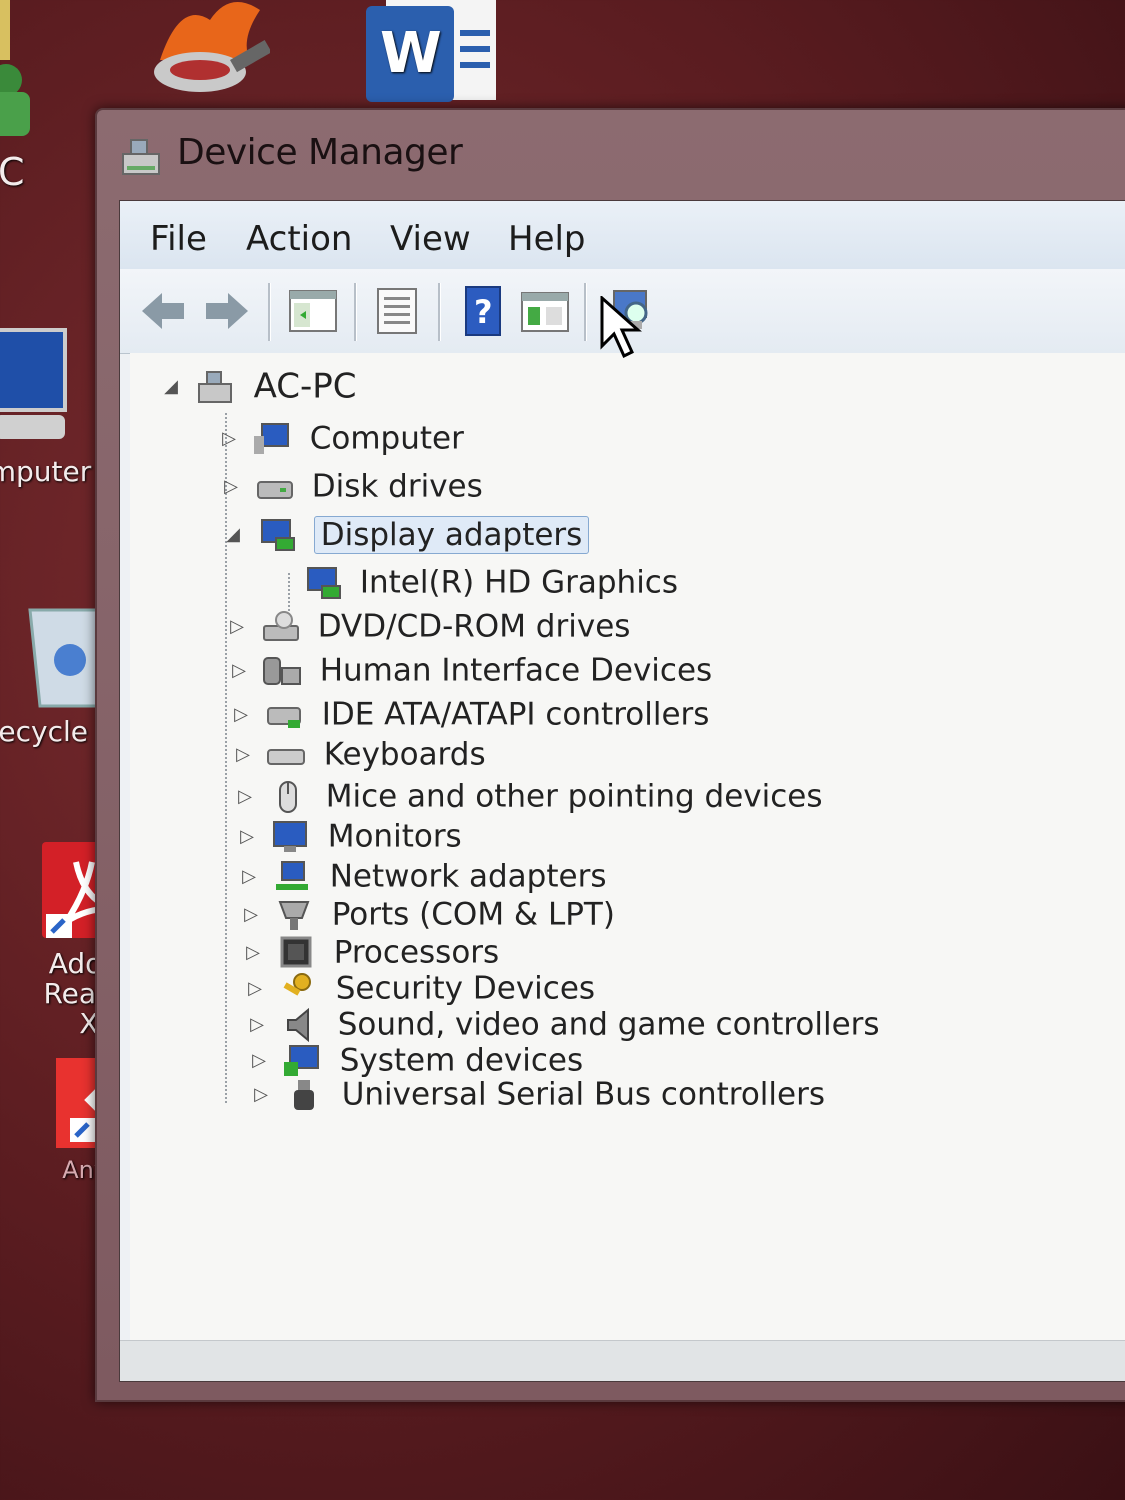 This screenshot has width=1125, height=1500. Describe the element at coordinates (283, 717) in the screenshot. I see `ide-icon` at that location.